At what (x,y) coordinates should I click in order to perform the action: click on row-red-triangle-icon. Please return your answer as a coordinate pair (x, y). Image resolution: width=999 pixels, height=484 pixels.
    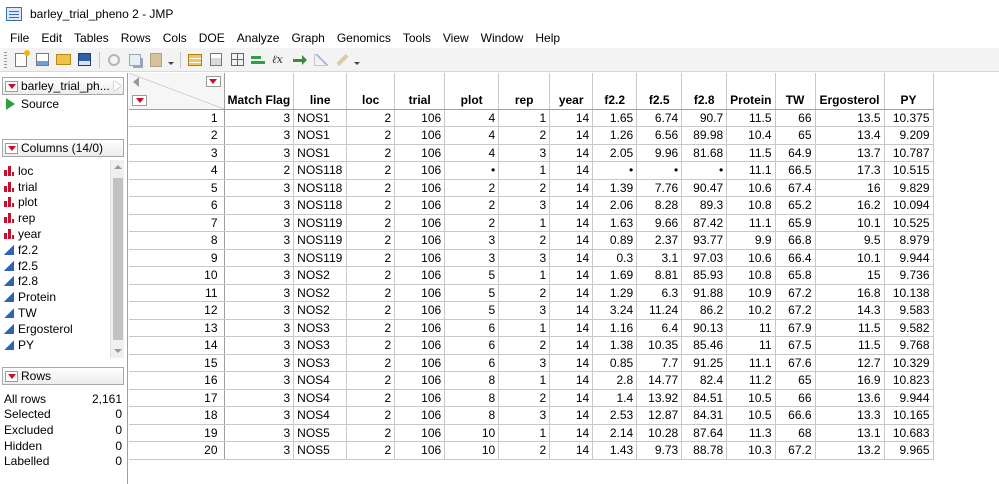
    Looking at the image, I should click on (139, 100).